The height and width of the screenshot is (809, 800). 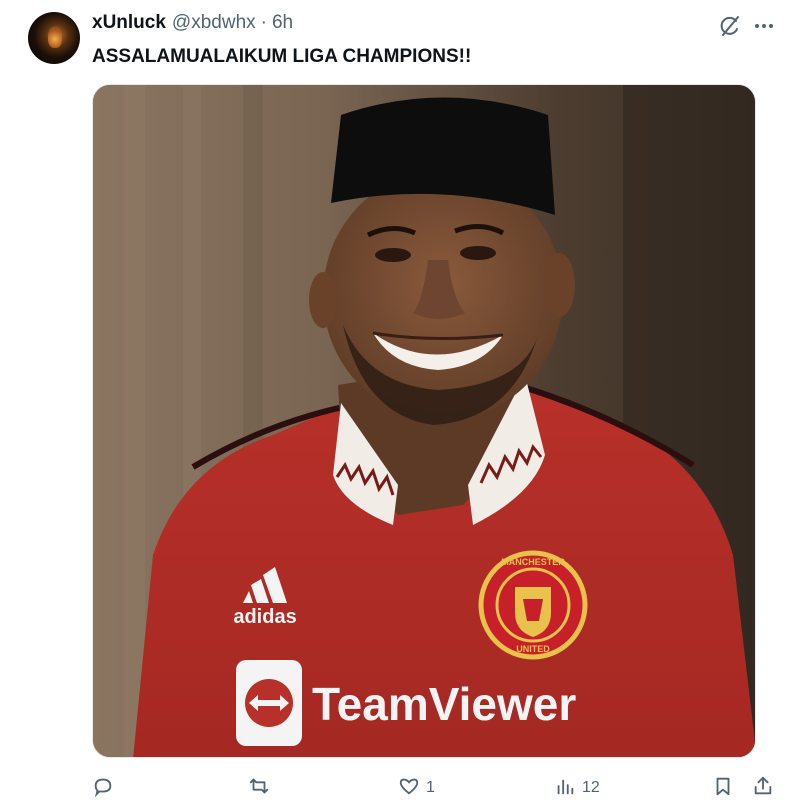 I want to click on bookmark-button, so click(x=723, y=788).